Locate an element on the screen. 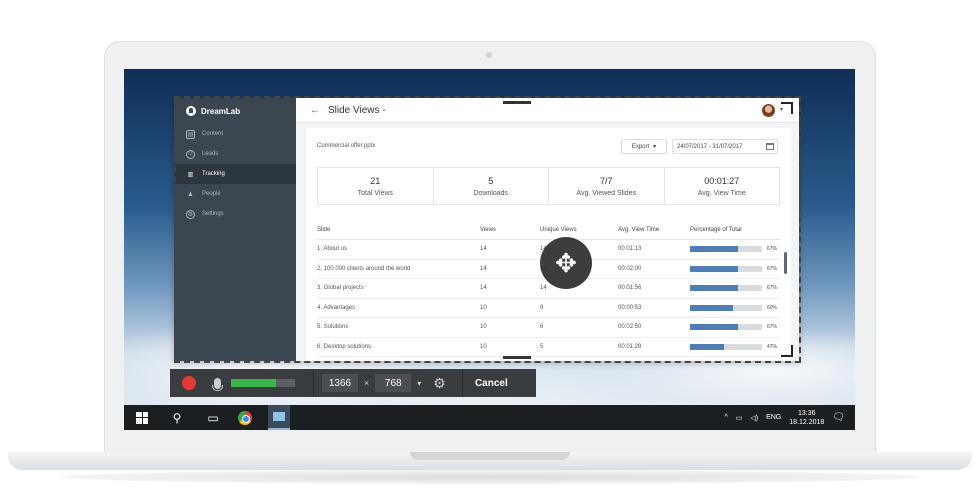  gear-icon: ⚙ is located at coordinates (439, 383).